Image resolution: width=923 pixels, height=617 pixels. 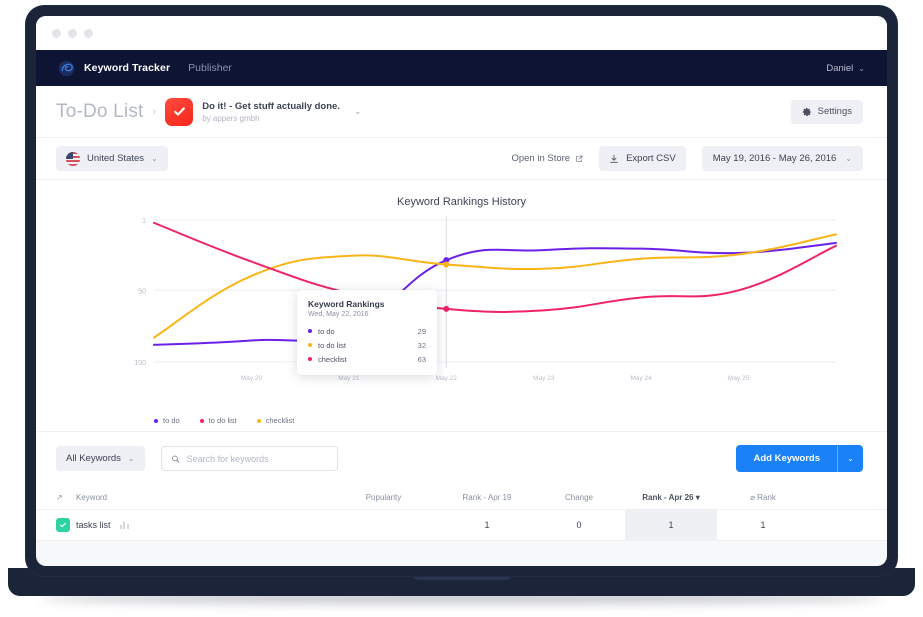 I want to click on table-row: tasks list 1 0 1 1, so click(x=461, y=525).